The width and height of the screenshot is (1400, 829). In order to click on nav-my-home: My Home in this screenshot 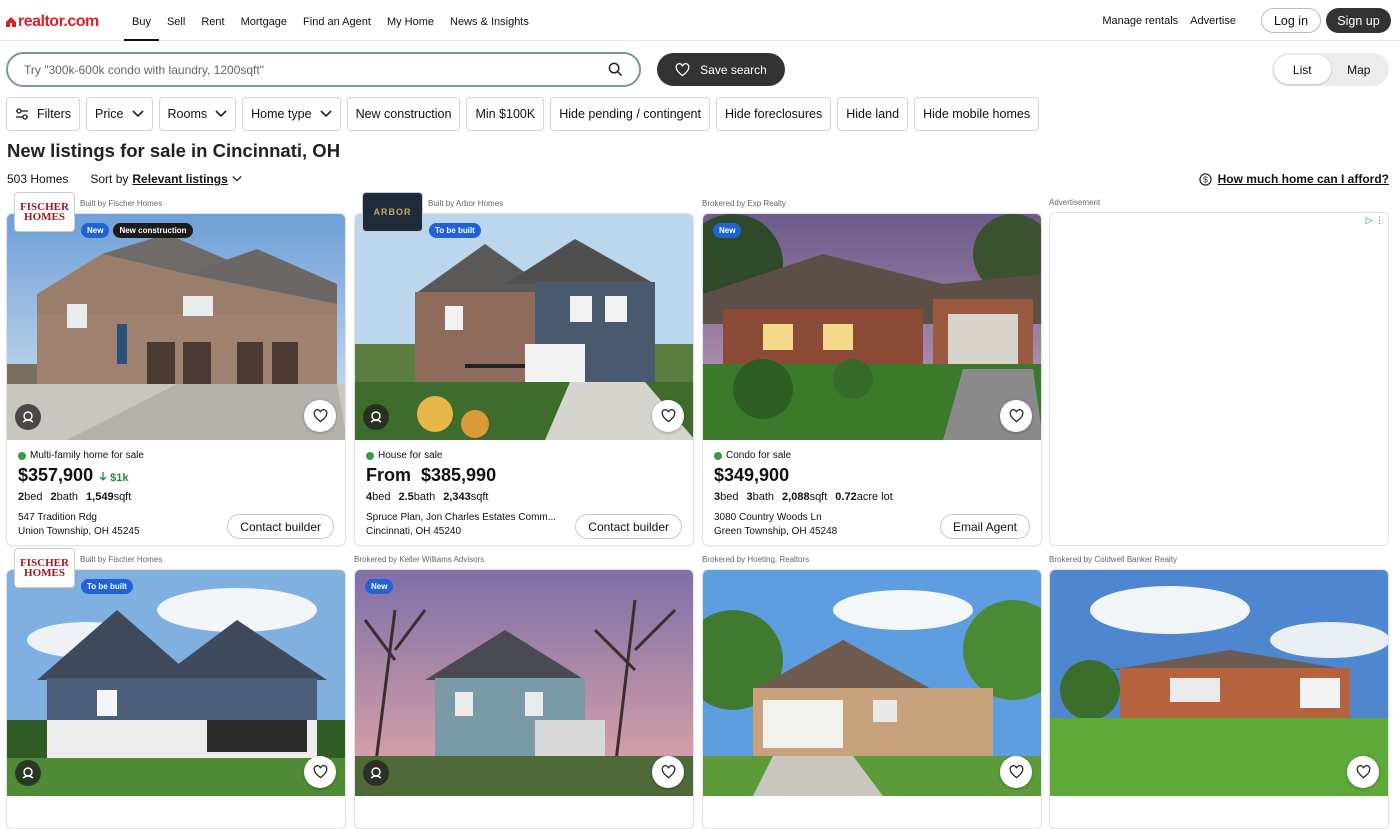, I will do `click(410, 20)`.